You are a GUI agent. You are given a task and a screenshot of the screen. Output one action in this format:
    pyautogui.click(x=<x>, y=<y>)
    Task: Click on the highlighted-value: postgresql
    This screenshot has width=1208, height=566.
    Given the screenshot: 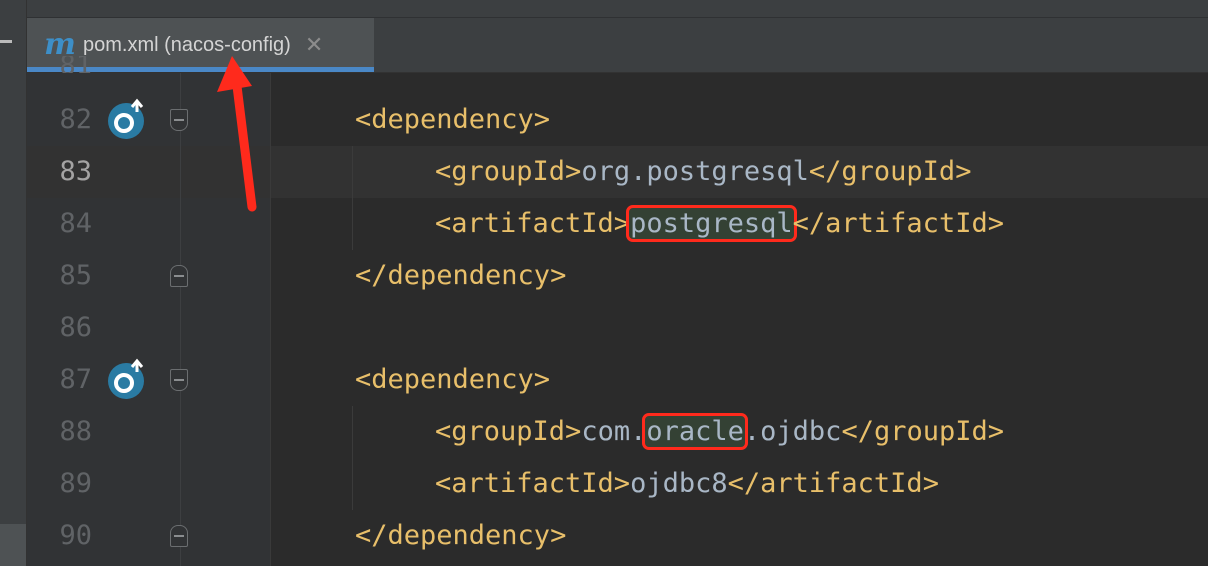 What is the action you would take?
    pyautogui.click(x=711, y=223)
    